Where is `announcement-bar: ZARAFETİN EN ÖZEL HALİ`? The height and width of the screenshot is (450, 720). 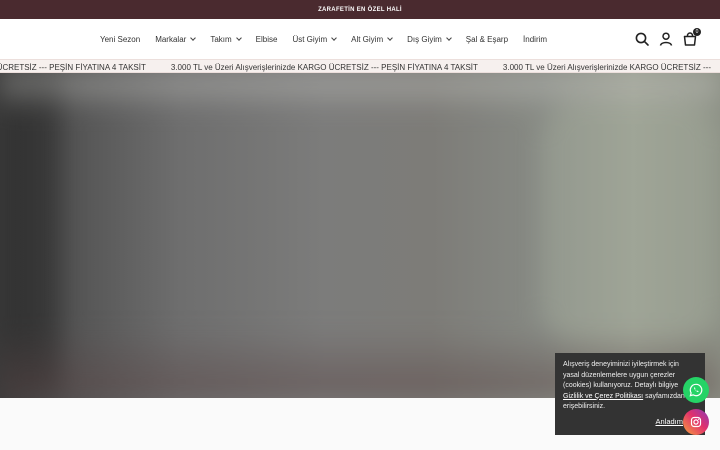
announcement-bar: ZARAFETİN EN ÖZEL HALİ is located at coordinates (360, 9).